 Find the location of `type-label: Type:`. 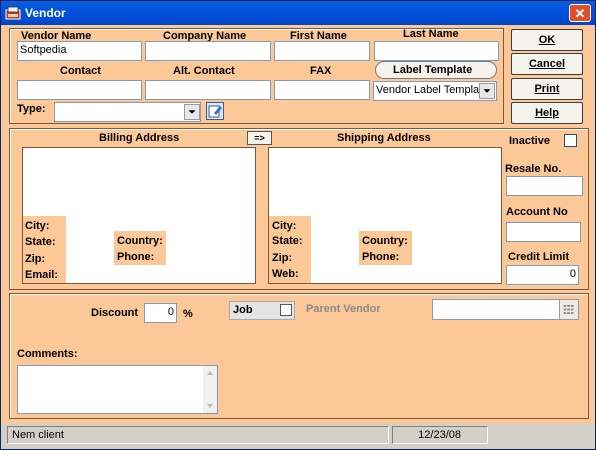

type-label: Type: is located at coordinates (31, 109).